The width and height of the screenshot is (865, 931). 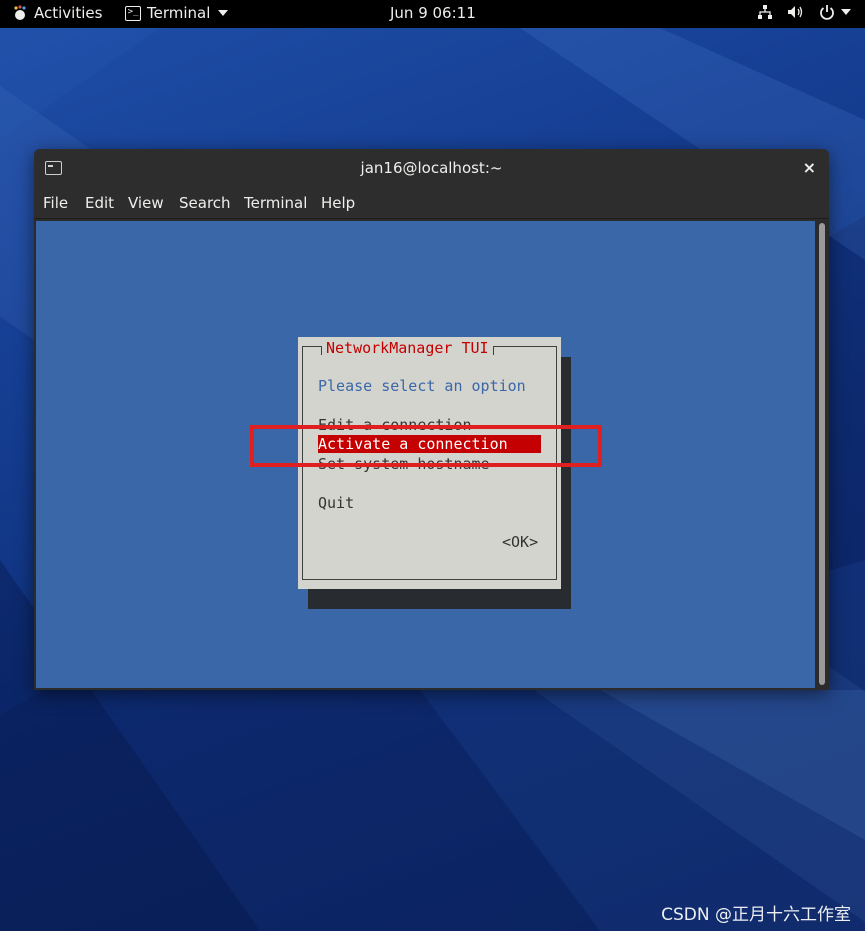 I want to click on window-title: jan16@localhost:~, so click(x=431, y=168).